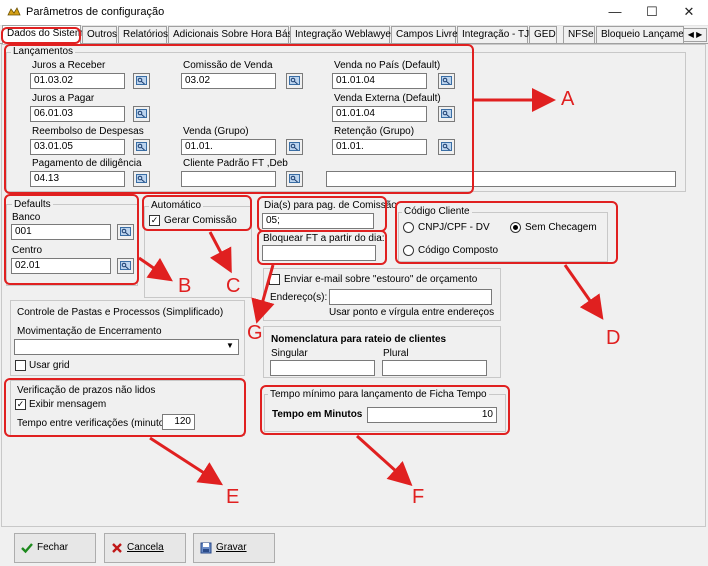 This screenshot has width=708, height=566. Describe the element at coordinates (427, 34) in the screenshot. I see `tab-campos-livres: Campos Livres` at that location.